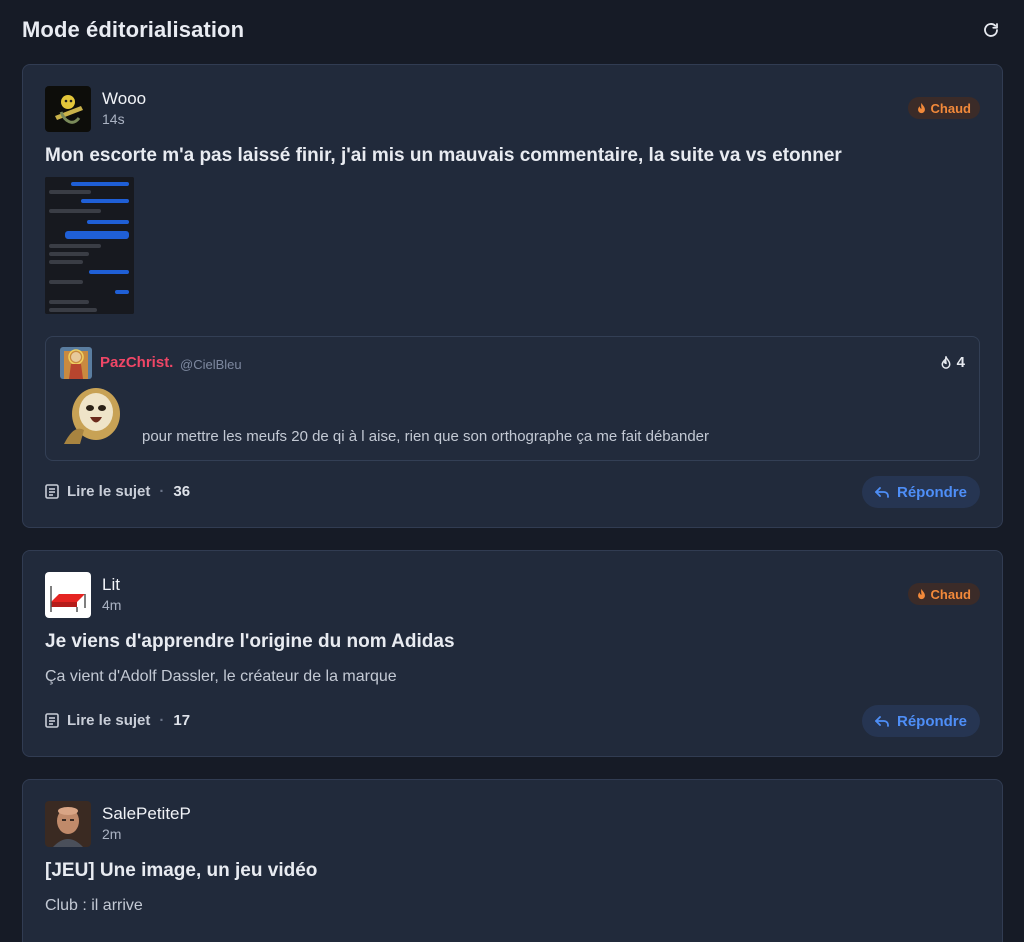  Describe the element at coordinates (952, 362) in the screenshot. I see `quote-likes: 4` at that location.